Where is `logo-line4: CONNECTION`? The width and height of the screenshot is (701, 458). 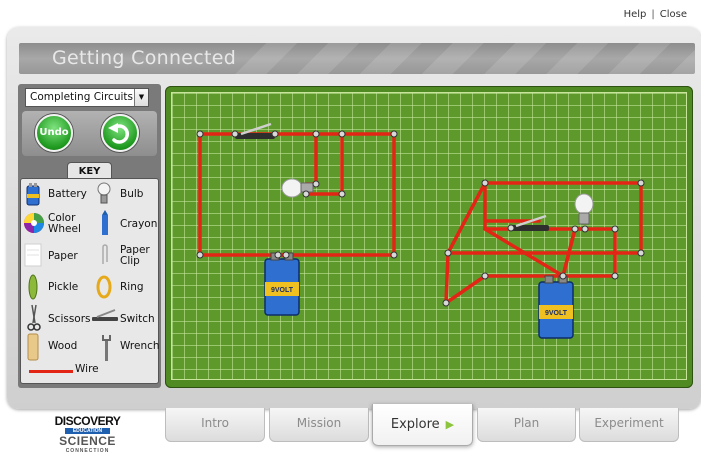
logo-line4: CONNECTION is located at coordinates (87, 451).